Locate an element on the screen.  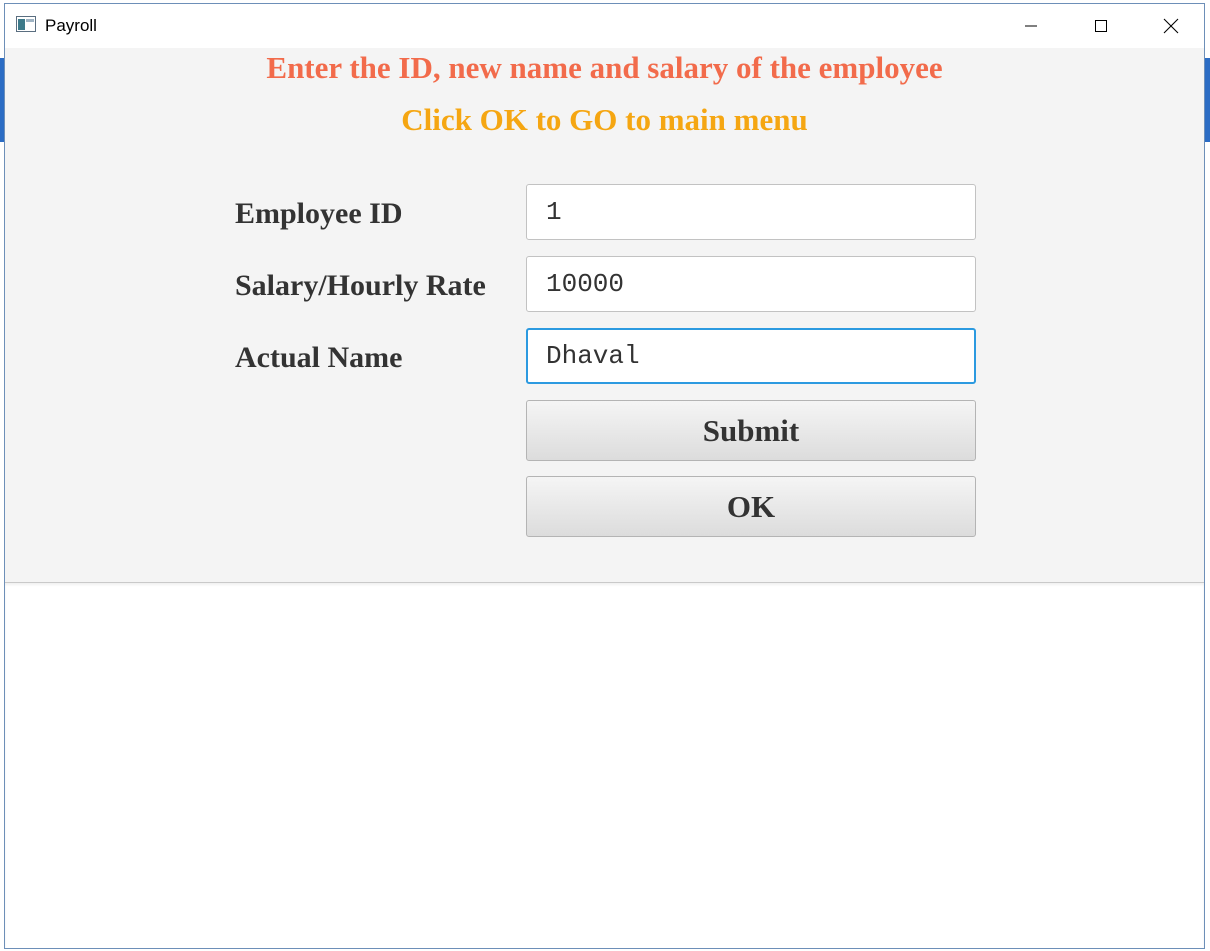
ok-button: OK is located at coordinates (751, 506).